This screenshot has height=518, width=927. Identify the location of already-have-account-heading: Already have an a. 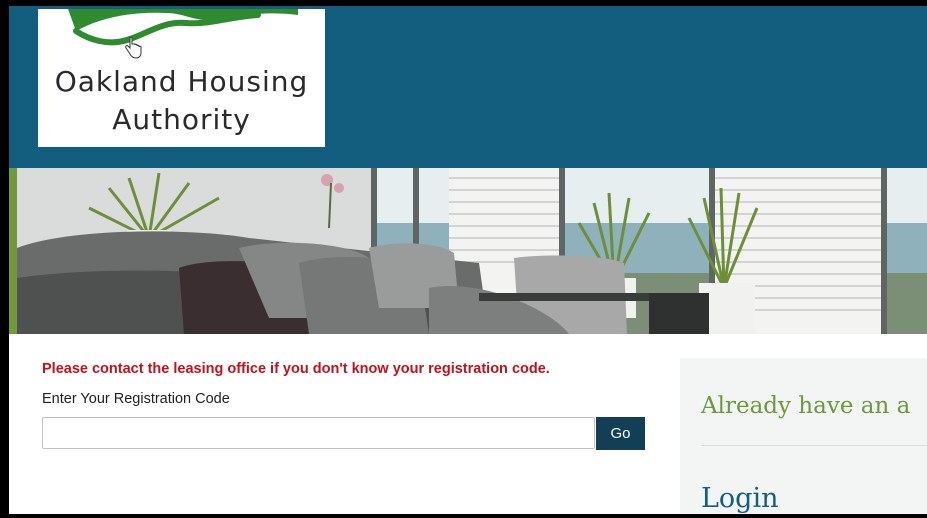
(806, 406).